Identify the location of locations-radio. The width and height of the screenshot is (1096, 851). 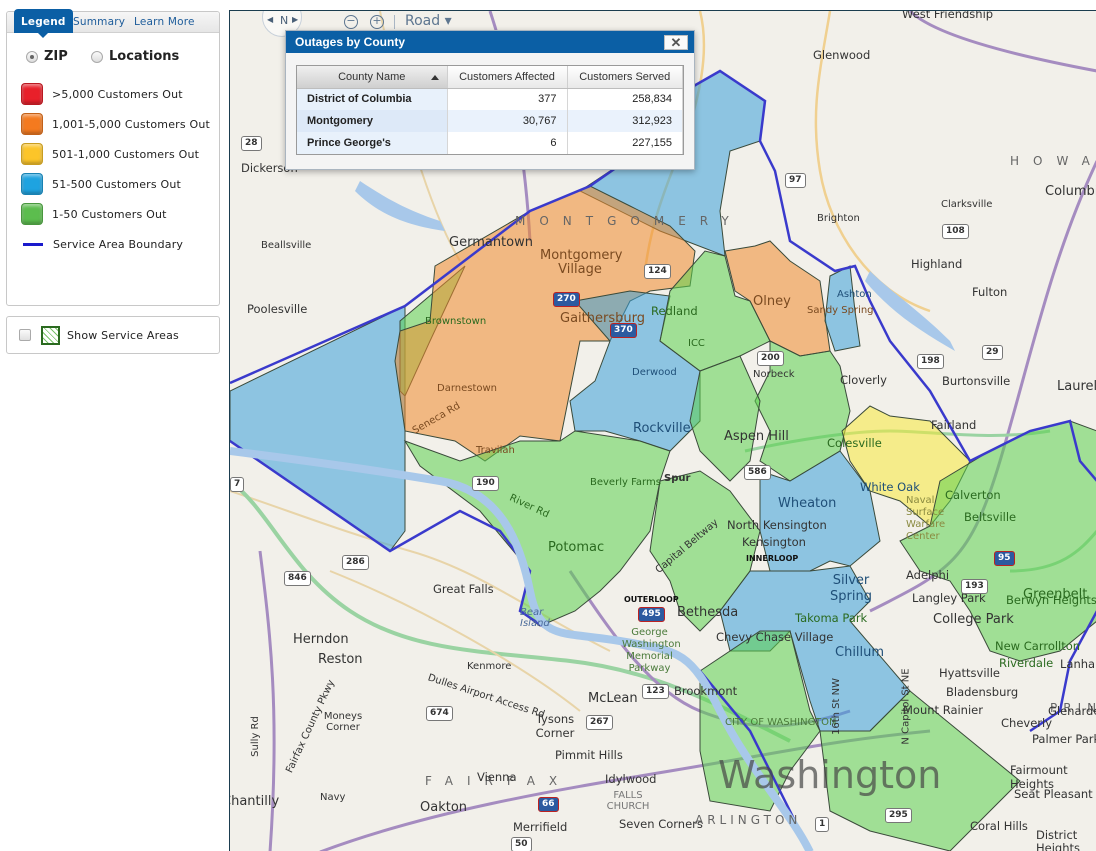
(97, 56).